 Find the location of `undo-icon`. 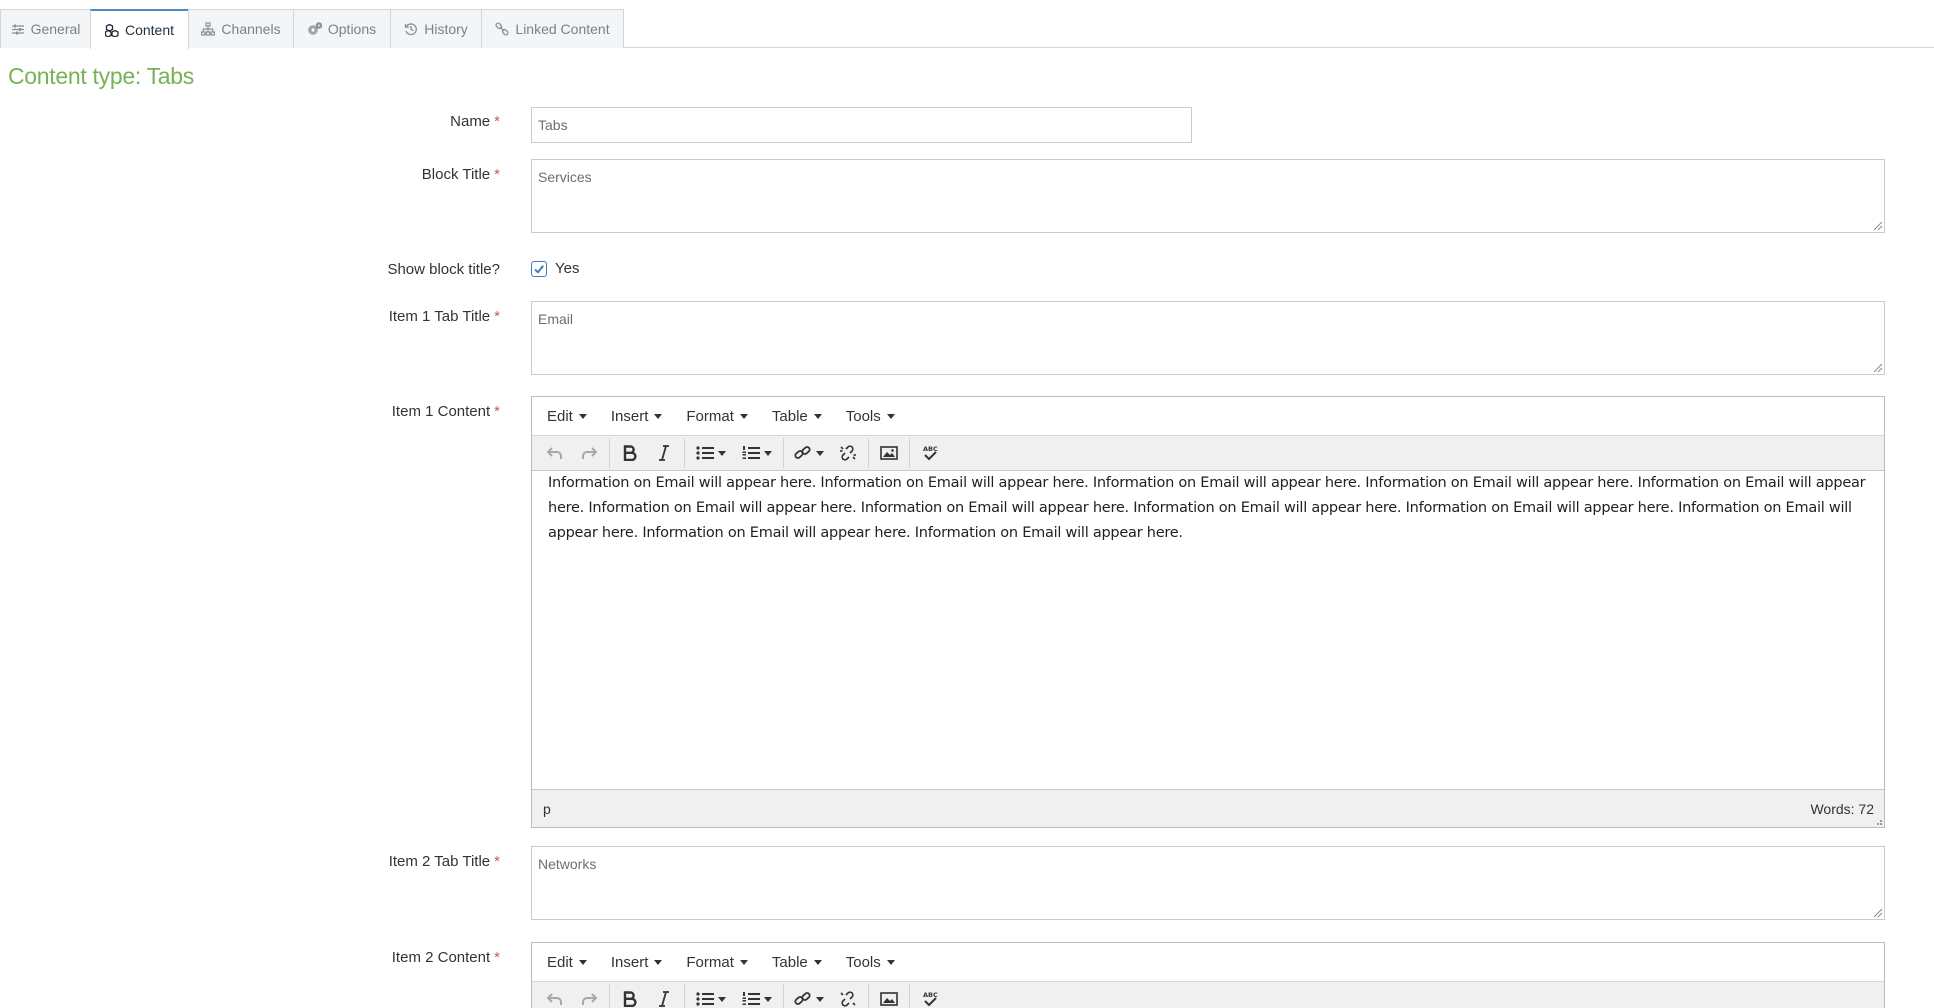

undo-icon is located at coordinates (554, 453).